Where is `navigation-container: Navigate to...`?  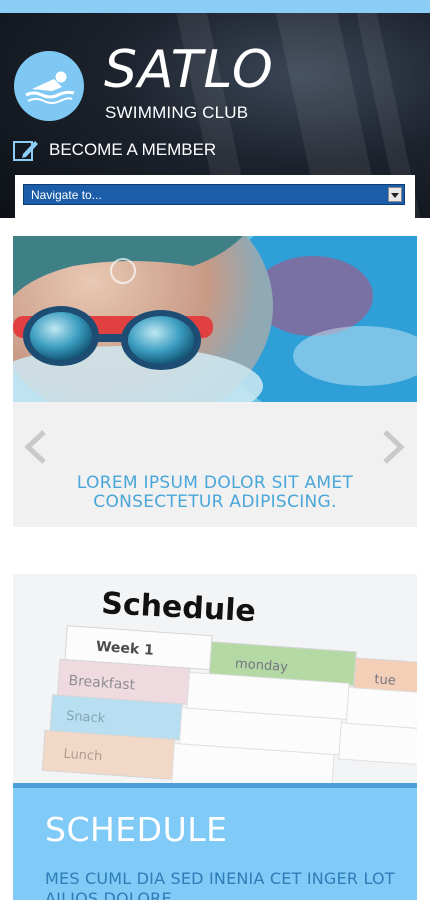 navigation-container: Navigate to... is located at coordinates (215, 196).